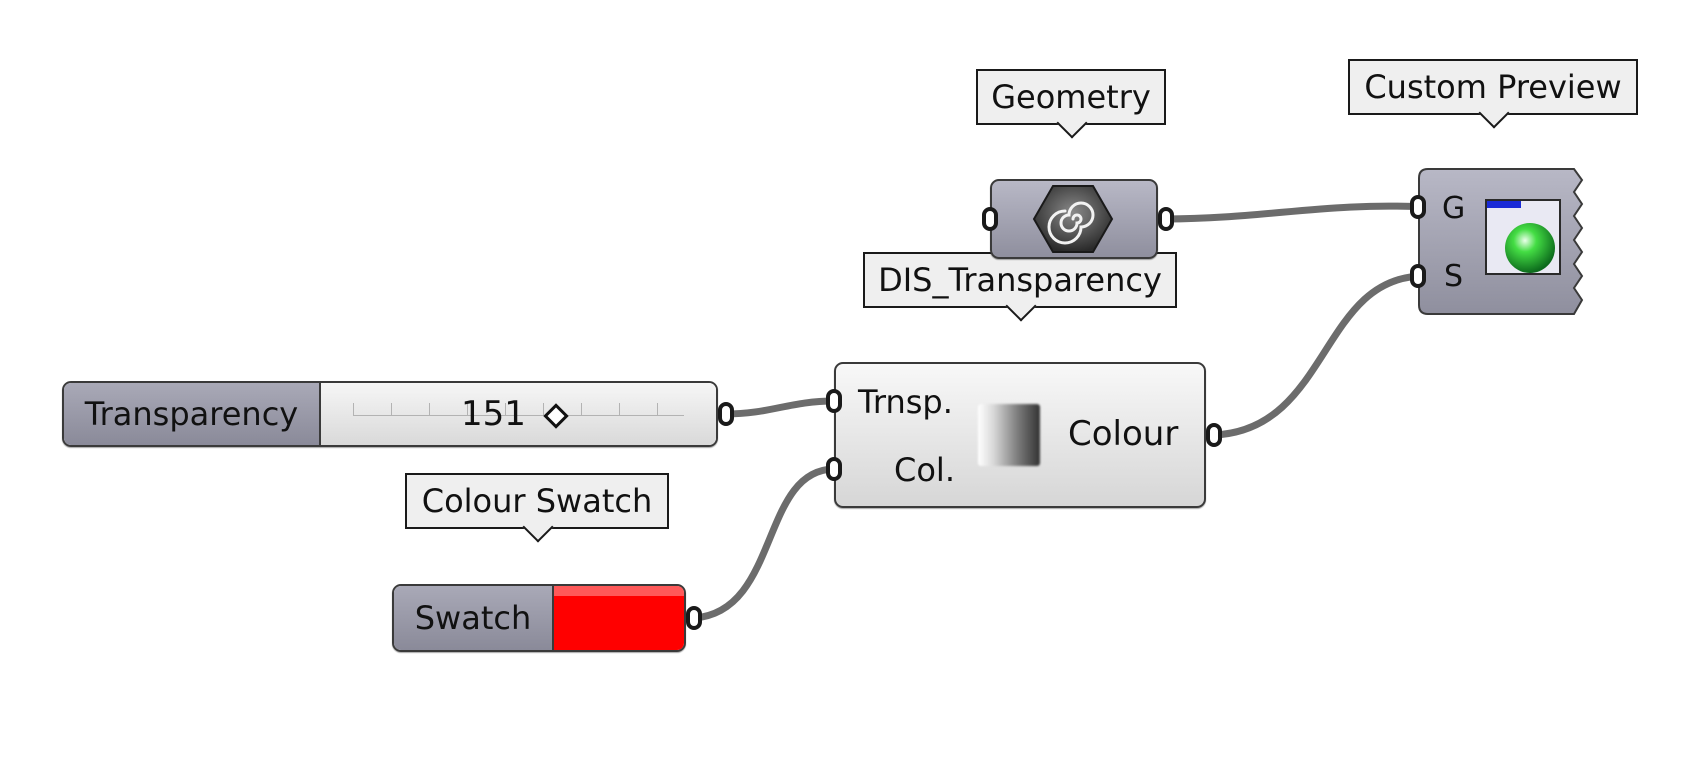  I want to click on geometry-input-grip, so click(990, 219).